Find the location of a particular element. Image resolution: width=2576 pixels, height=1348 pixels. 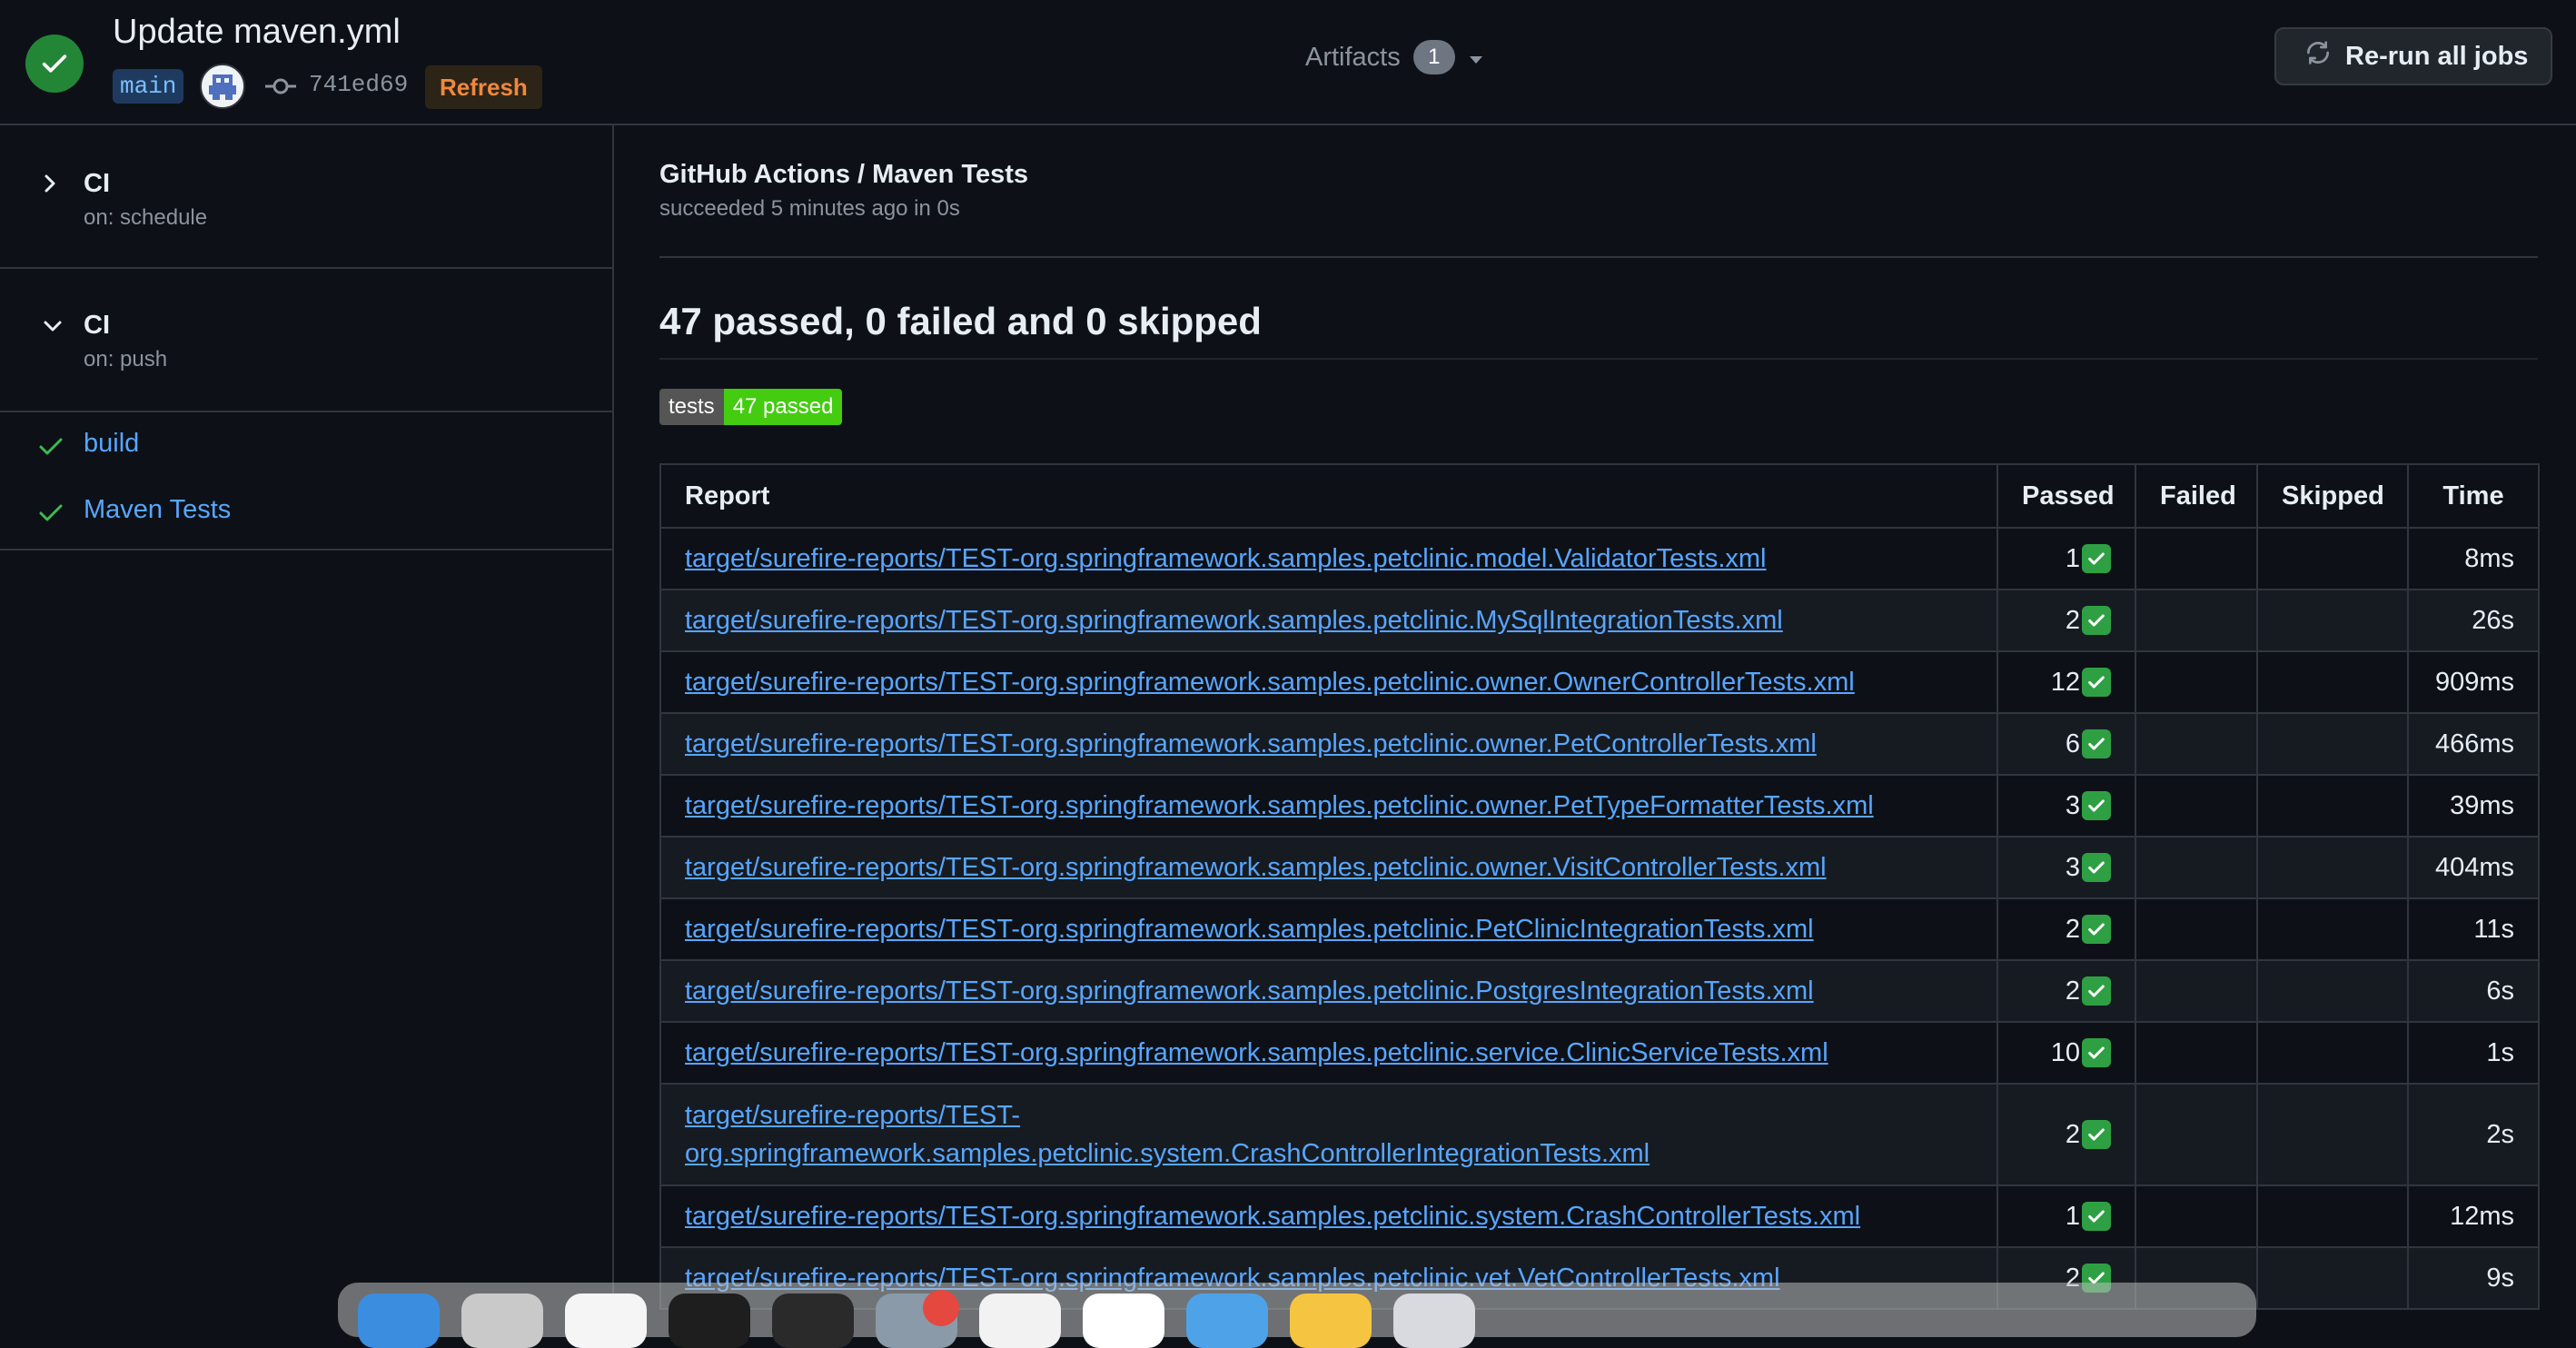

workflow-trigger: on: schedule is located at coordinates (146, 217).